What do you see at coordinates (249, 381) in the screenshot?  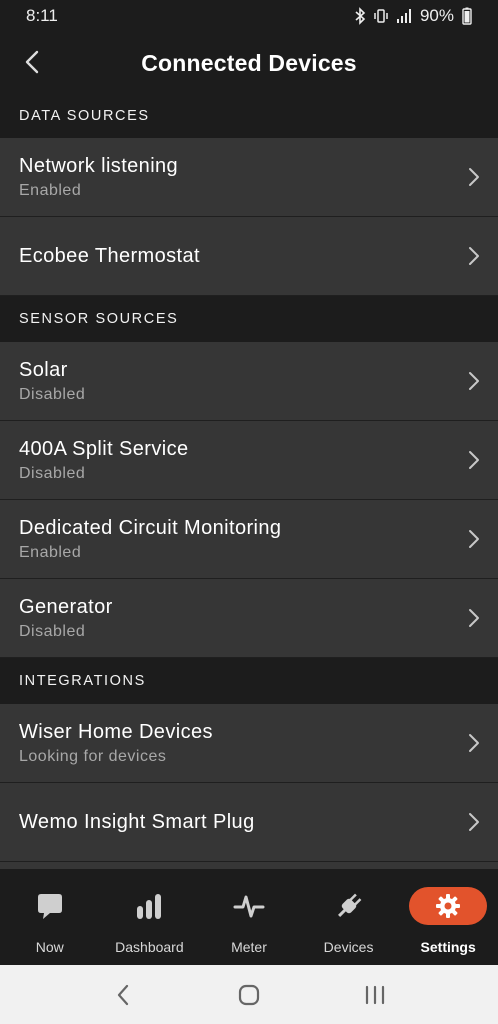 I see `list-item-solar: Solar Disabled` at bounding box center [249, 381].